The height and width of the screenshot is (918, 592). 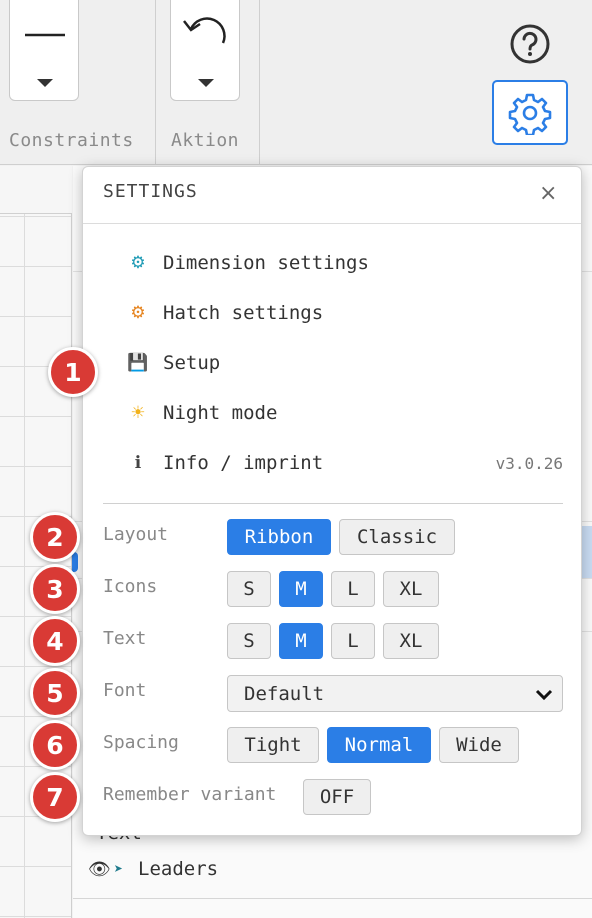 What do you see at coordinates (530, 44) in the screenshot?
I see `help-circle-icon` at bounding box center [530, 44].